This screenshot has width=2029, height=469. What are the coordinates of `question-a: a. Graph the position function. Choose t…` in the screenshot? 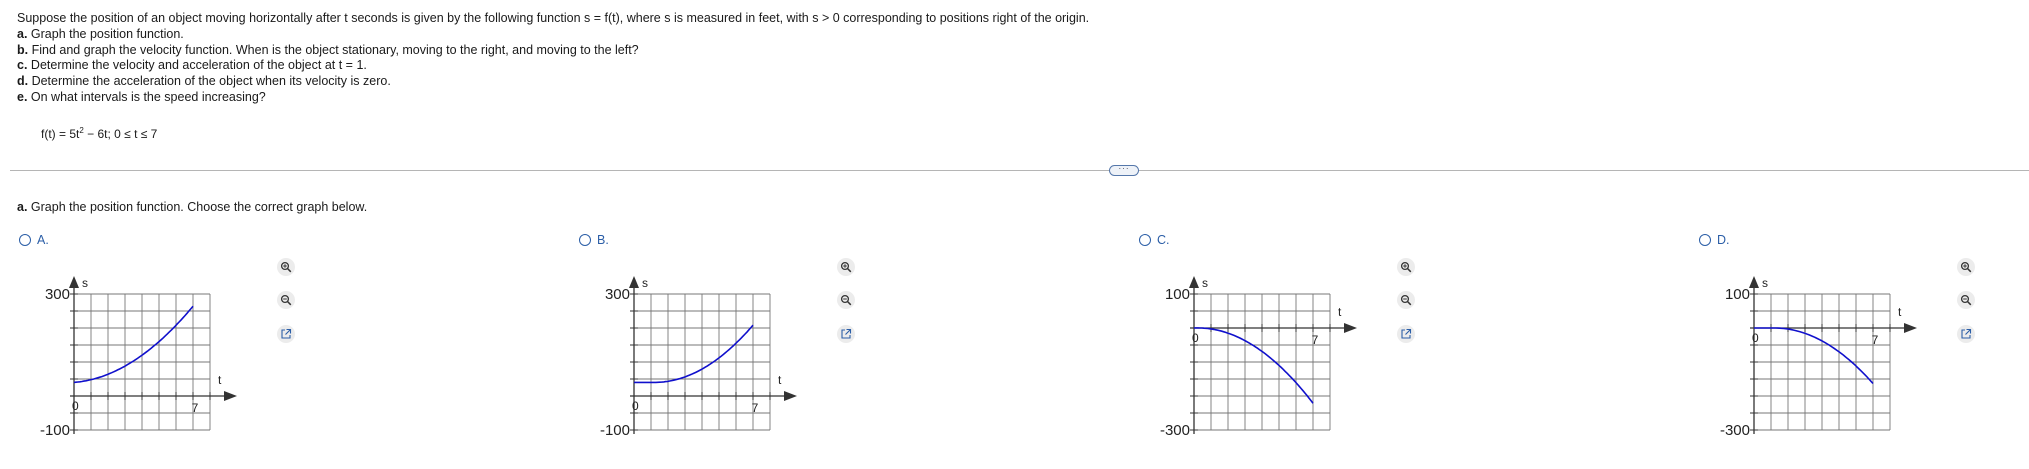 It's located at (192, 207).